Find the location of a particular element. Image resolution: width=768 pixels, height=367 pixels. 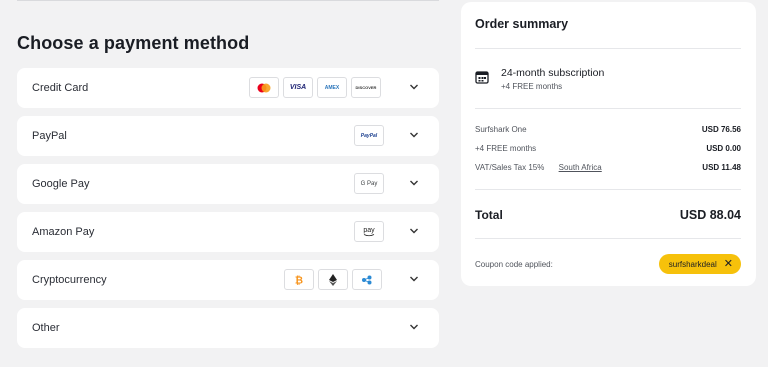

amazon-pay-icon: pay is located at coordinates (369, 231).